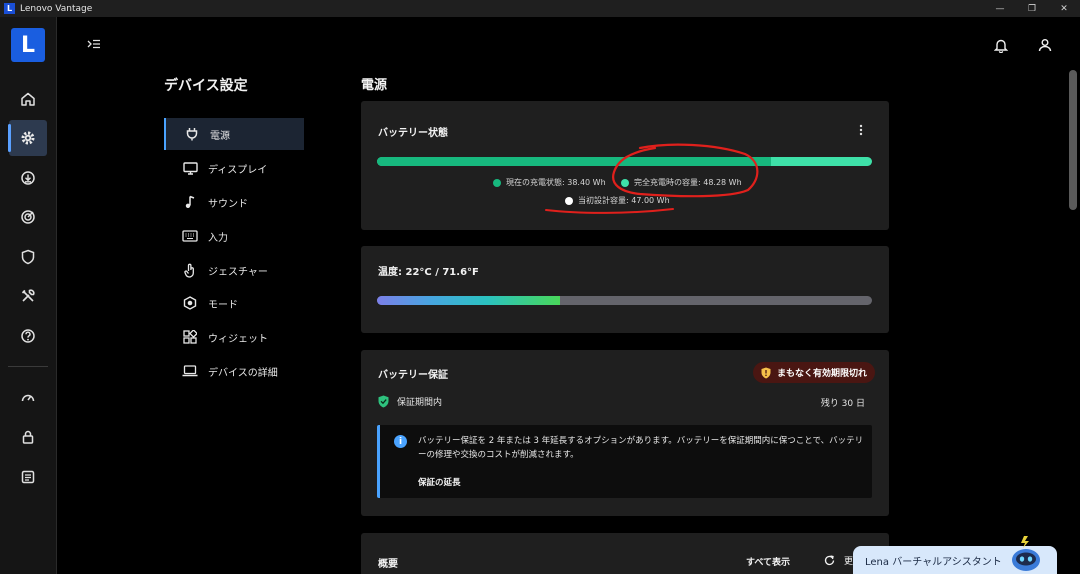  What do you see at coordinates (540, 8) in the screenshot?
I see `title-bar: L Lenovo Vantage — ❐ ✕` at bounding box center [540, 8].